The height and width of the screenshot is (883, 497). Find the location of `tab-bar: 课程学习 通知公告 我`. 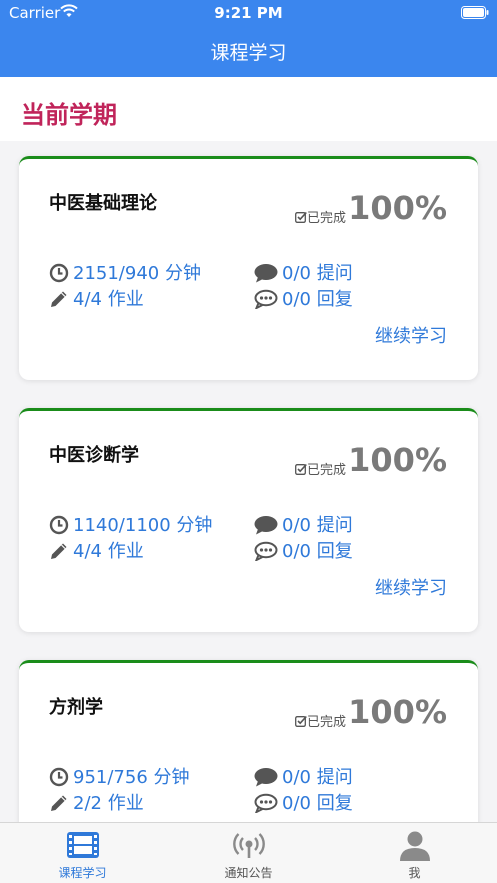

tab-bar: 课程学习 通知公告 我 is located at coordinates (248, 852).